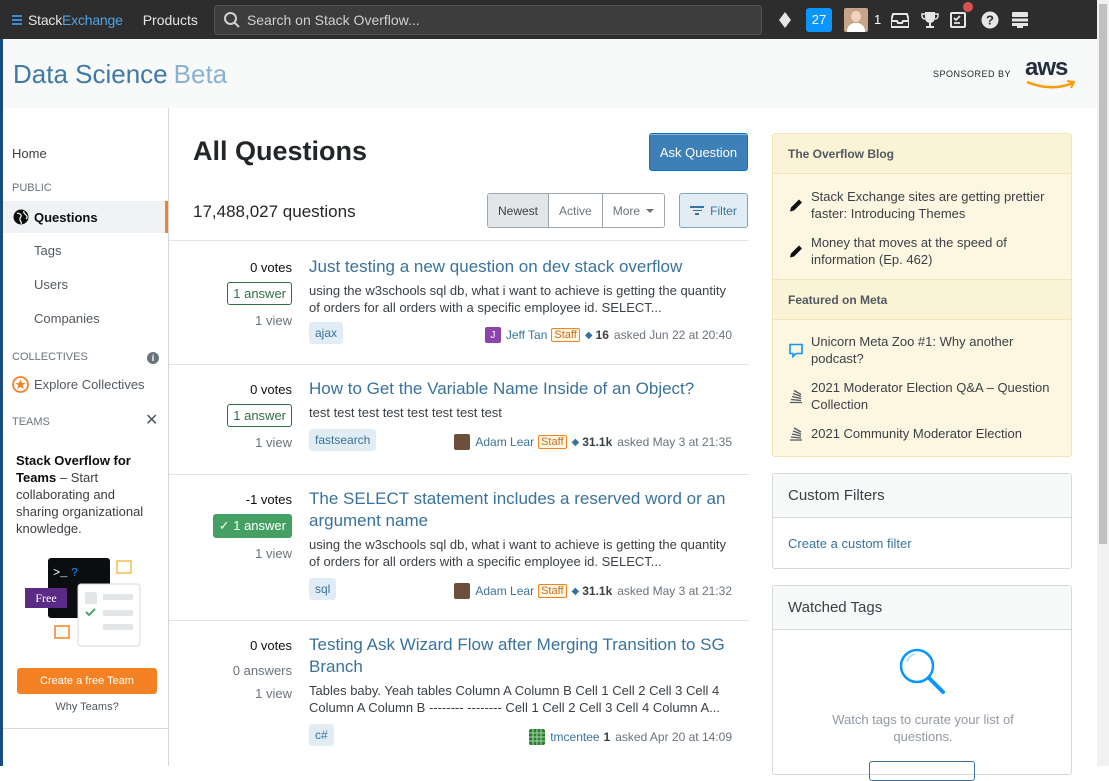 This screenshot has width=1109, height=781. I want to click on question-count: 17,488,027 questions, so click(274, 211).